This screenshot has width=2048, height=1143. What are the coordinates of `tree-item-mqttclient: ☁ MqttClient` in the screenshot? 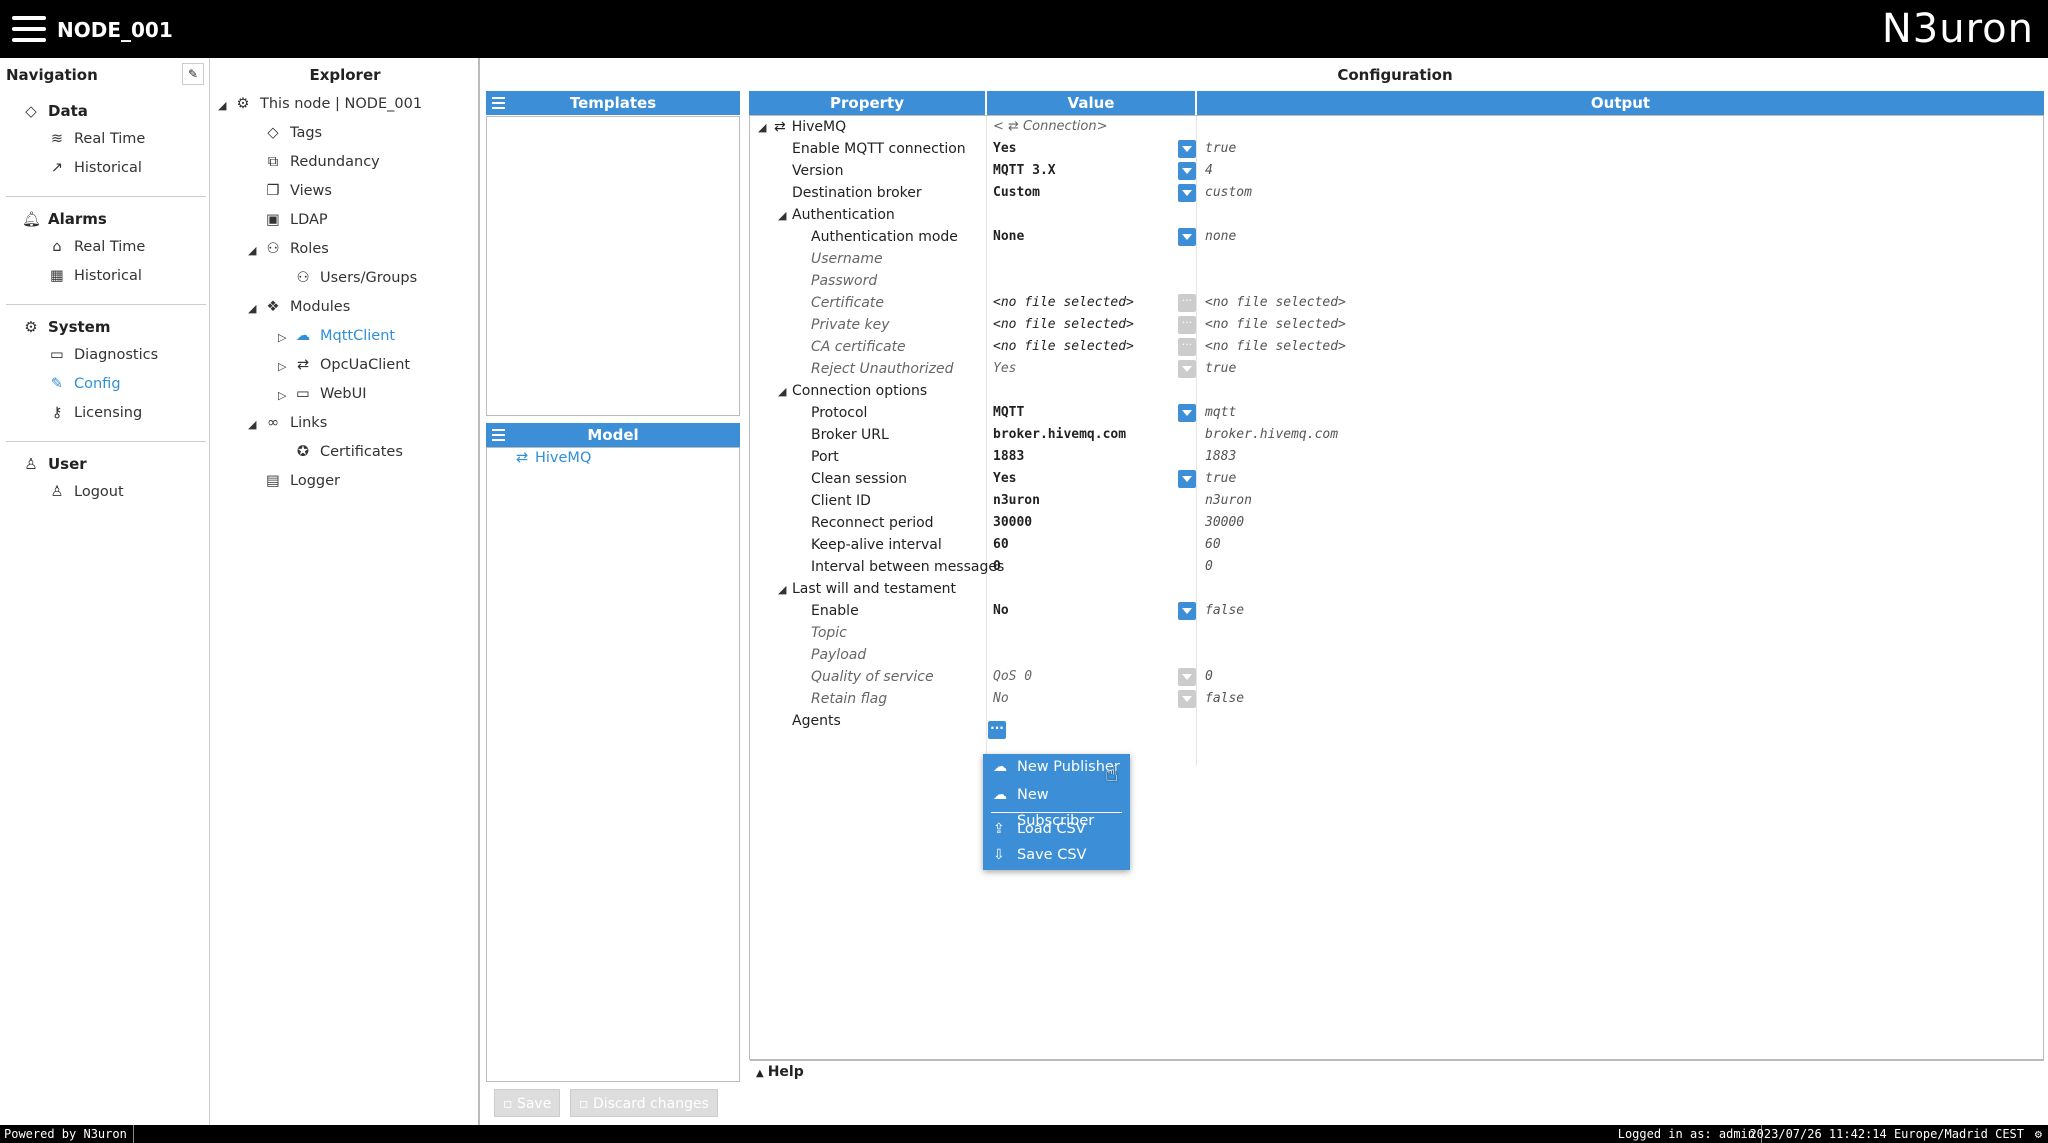 It's located at (344, 336).